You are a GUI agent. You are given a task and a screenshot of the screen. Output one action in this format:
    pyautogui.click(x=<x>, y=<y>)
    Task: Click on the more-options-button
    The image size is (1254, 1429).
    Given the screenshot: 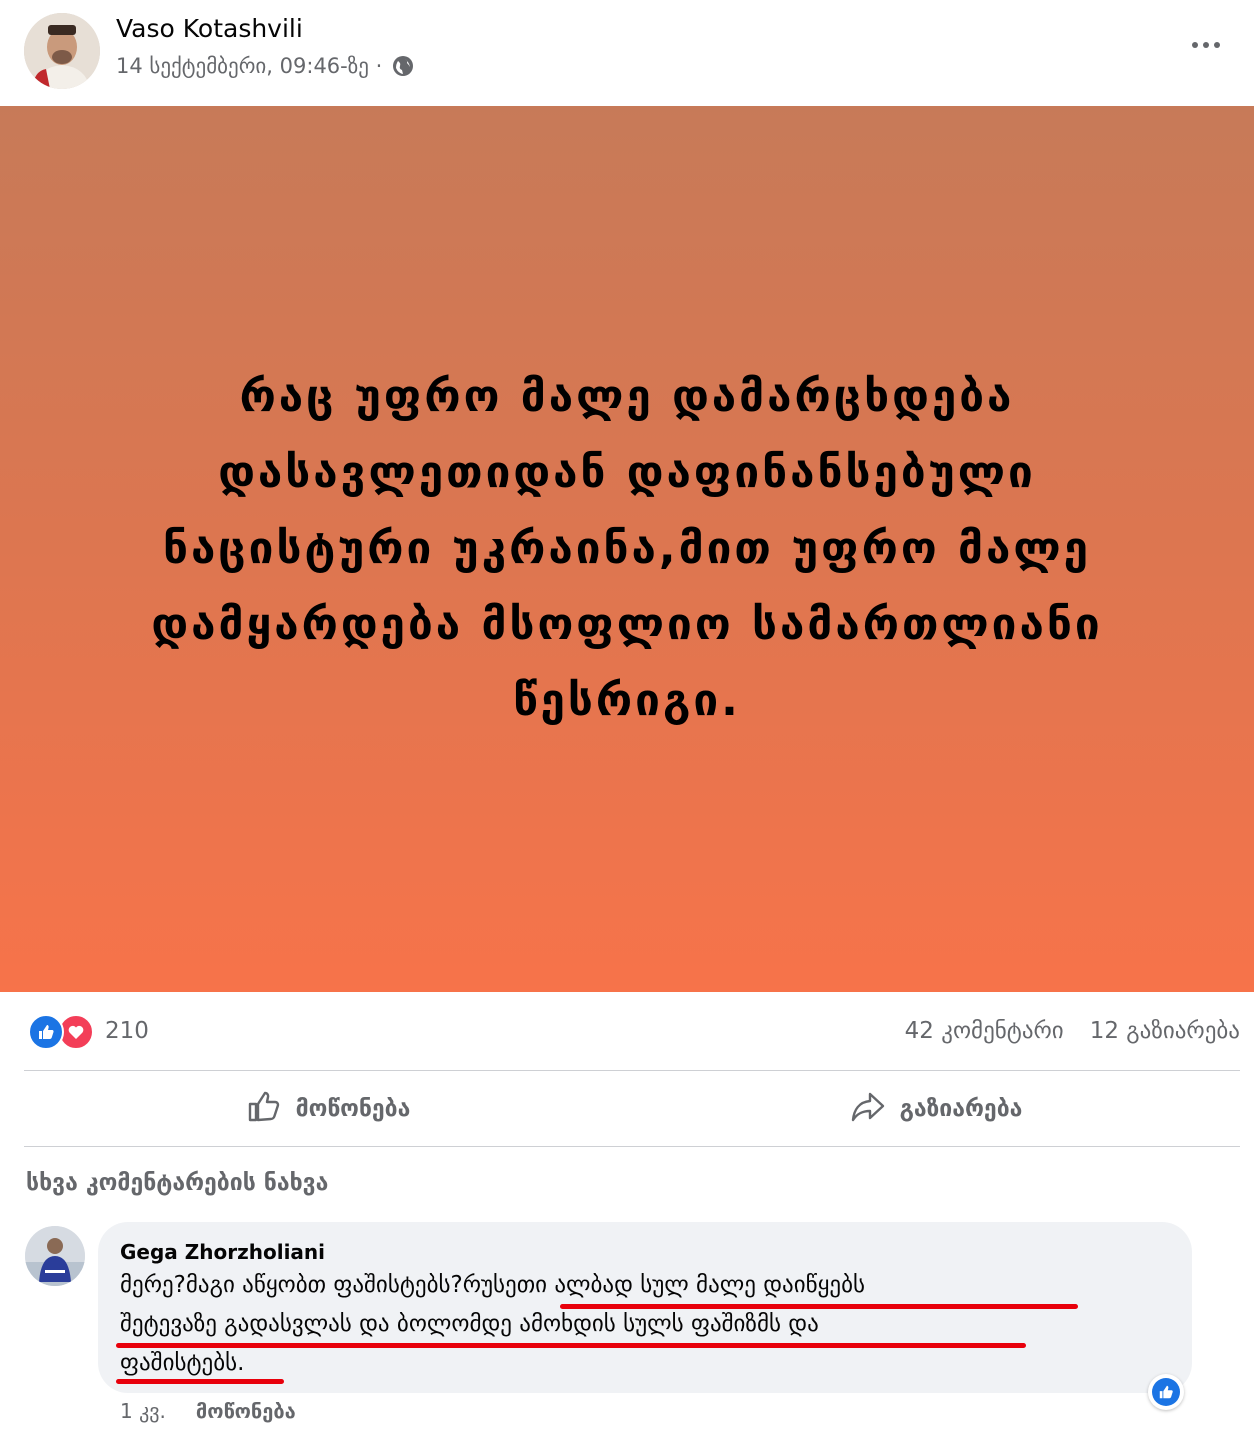 What is the action you would take?
    pyautogui.click(x=1206, y=45)
    